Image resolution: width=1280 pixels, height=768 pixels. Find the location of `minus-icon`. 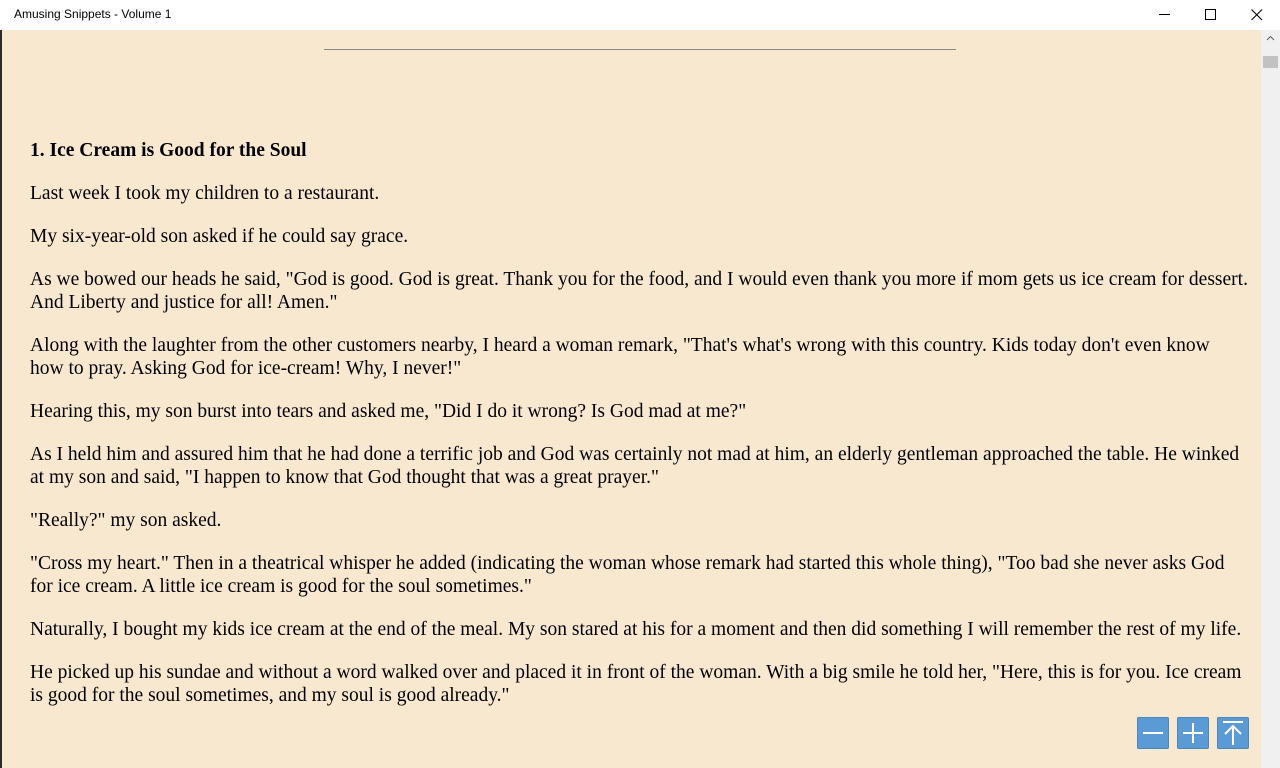

minus-icon is located at coordinates (1153, 733).